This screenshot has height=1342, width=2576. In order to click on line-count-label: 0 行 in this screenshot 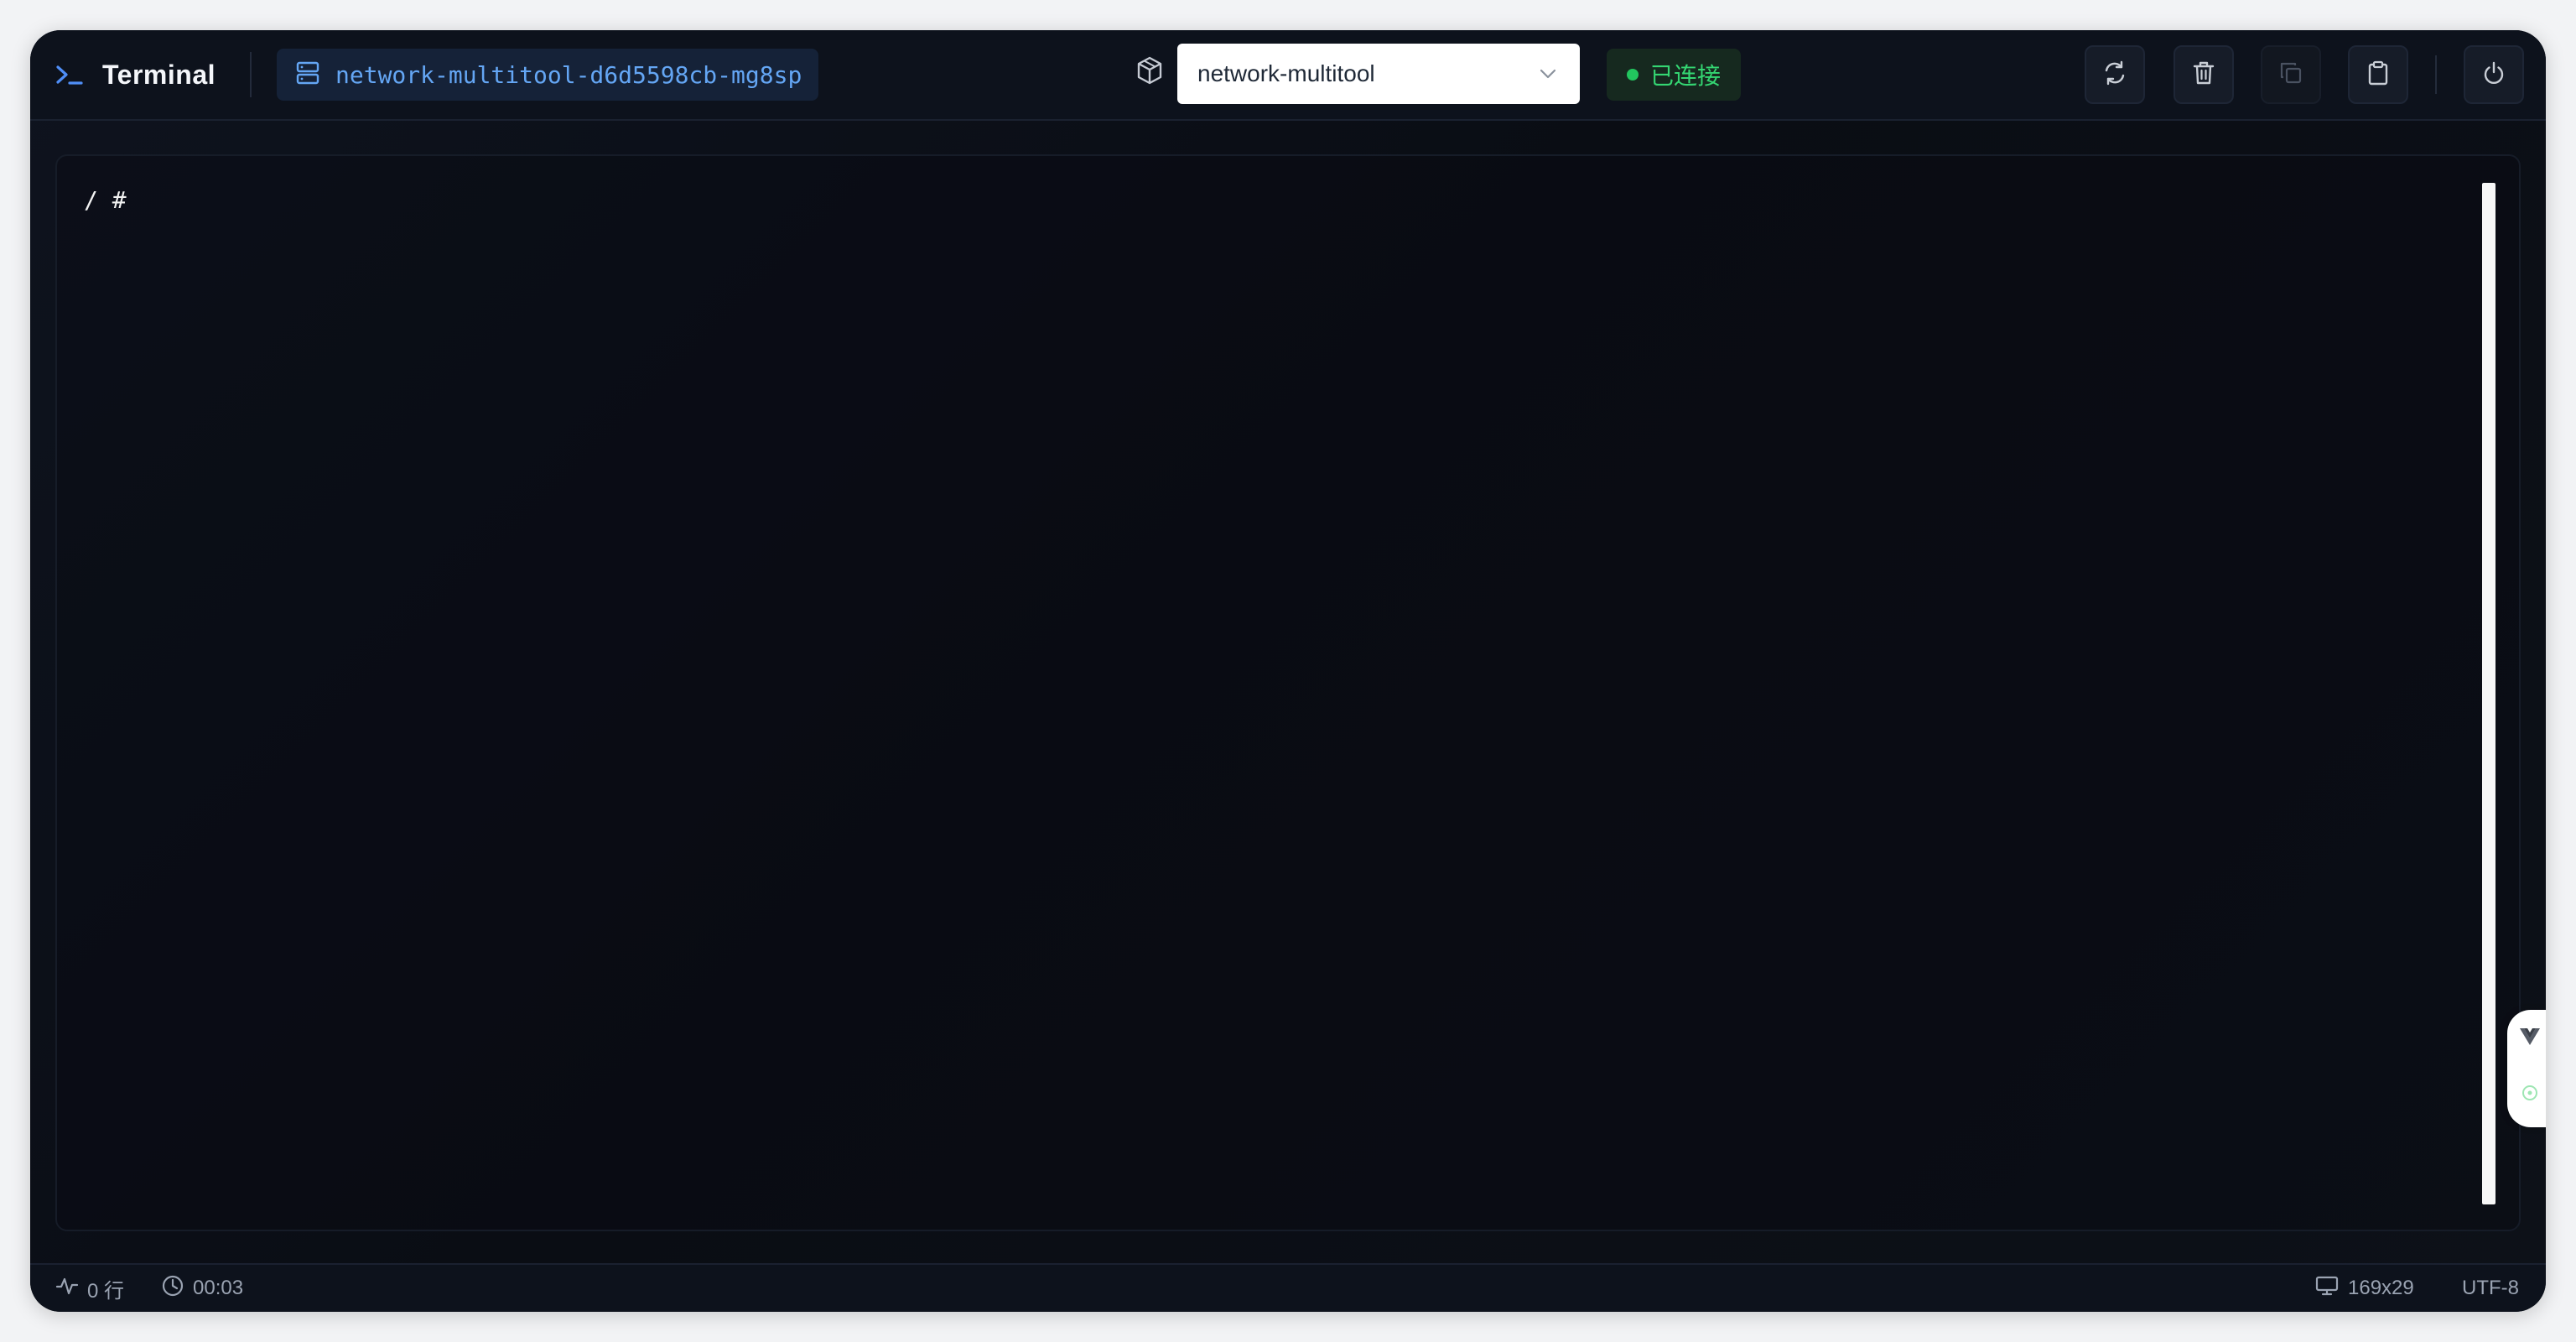, I will do `click(106, 1291)`.